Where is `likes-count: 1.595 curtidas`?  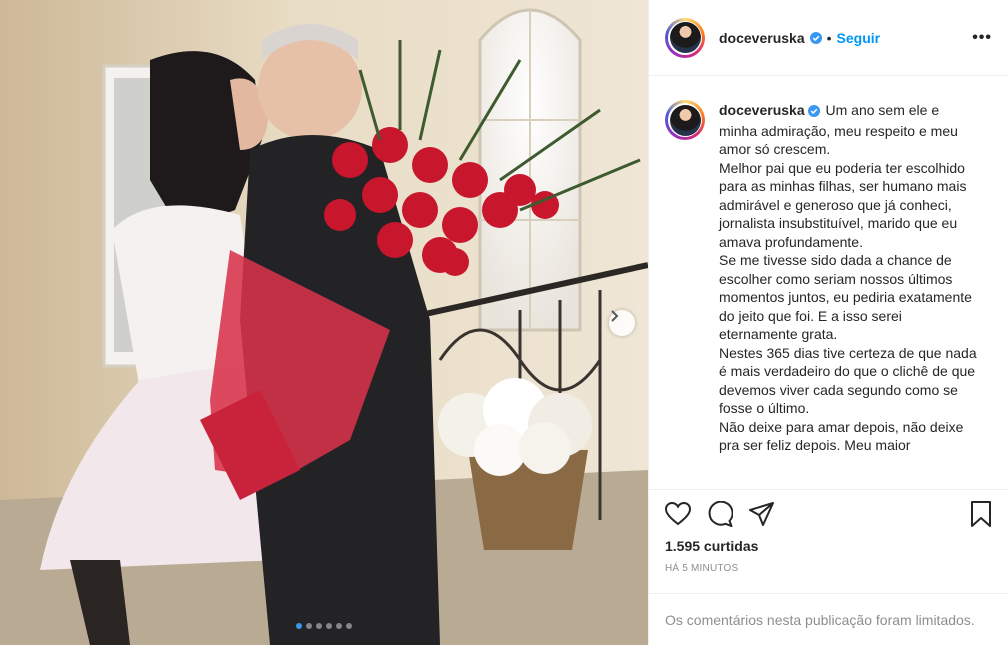
likes-count: 1.595 curtidas is located at coordinates (828, 546).